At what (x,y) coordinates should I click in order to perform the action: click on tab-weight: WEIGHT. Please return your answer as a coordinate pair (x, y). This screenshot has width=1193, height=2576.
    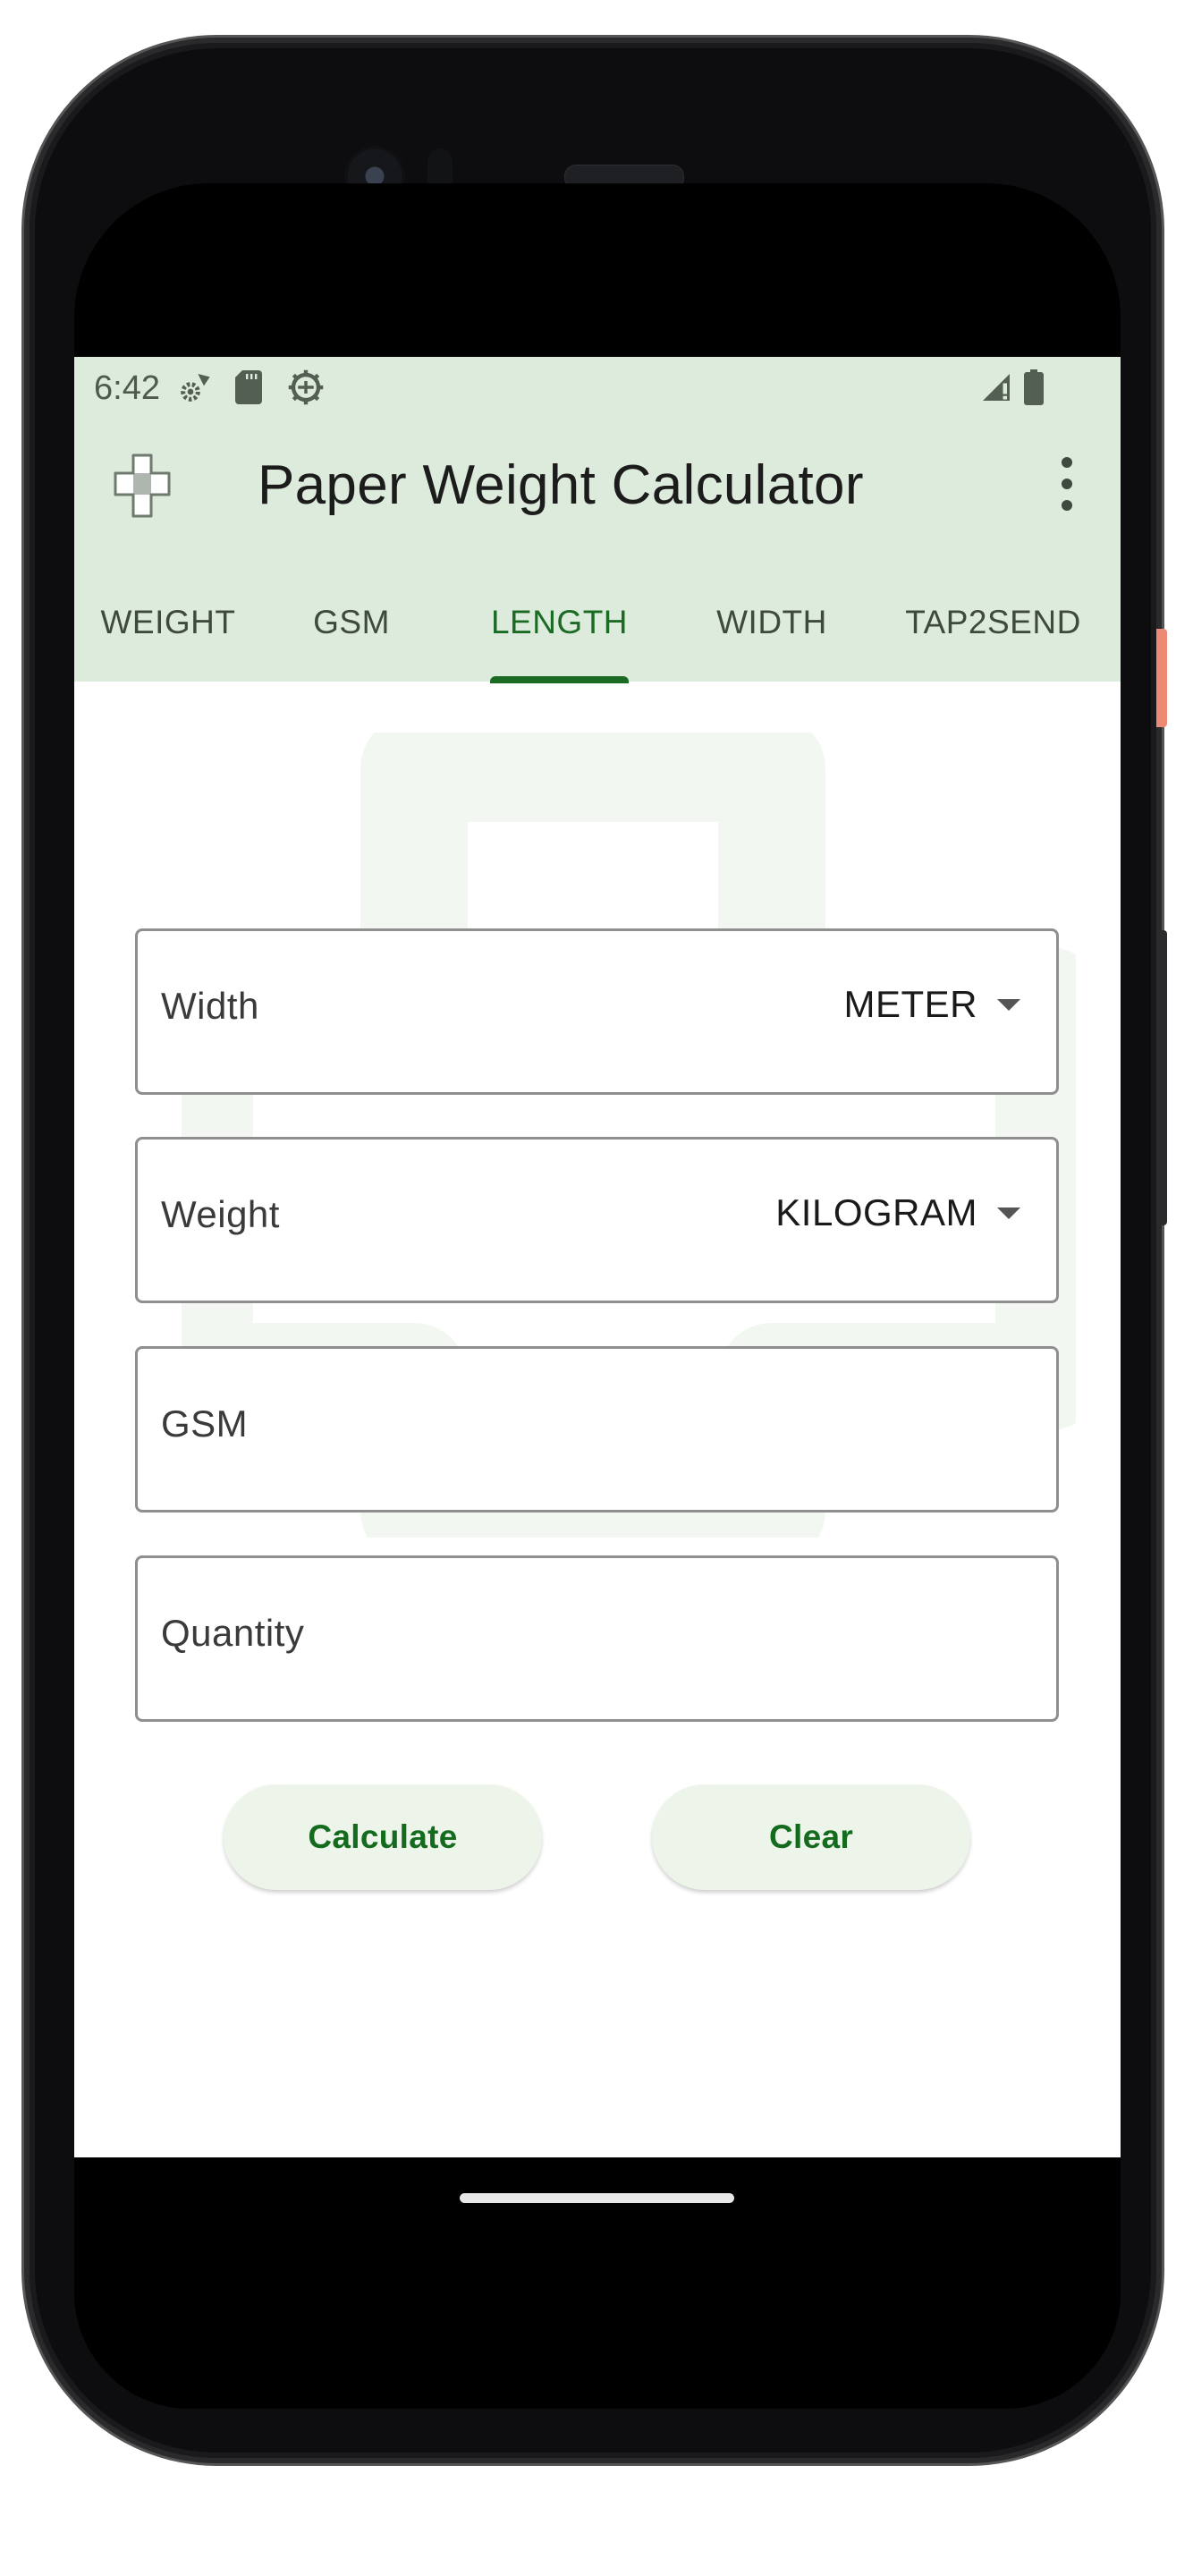
    Looking at the image, I should click on (168, 622).